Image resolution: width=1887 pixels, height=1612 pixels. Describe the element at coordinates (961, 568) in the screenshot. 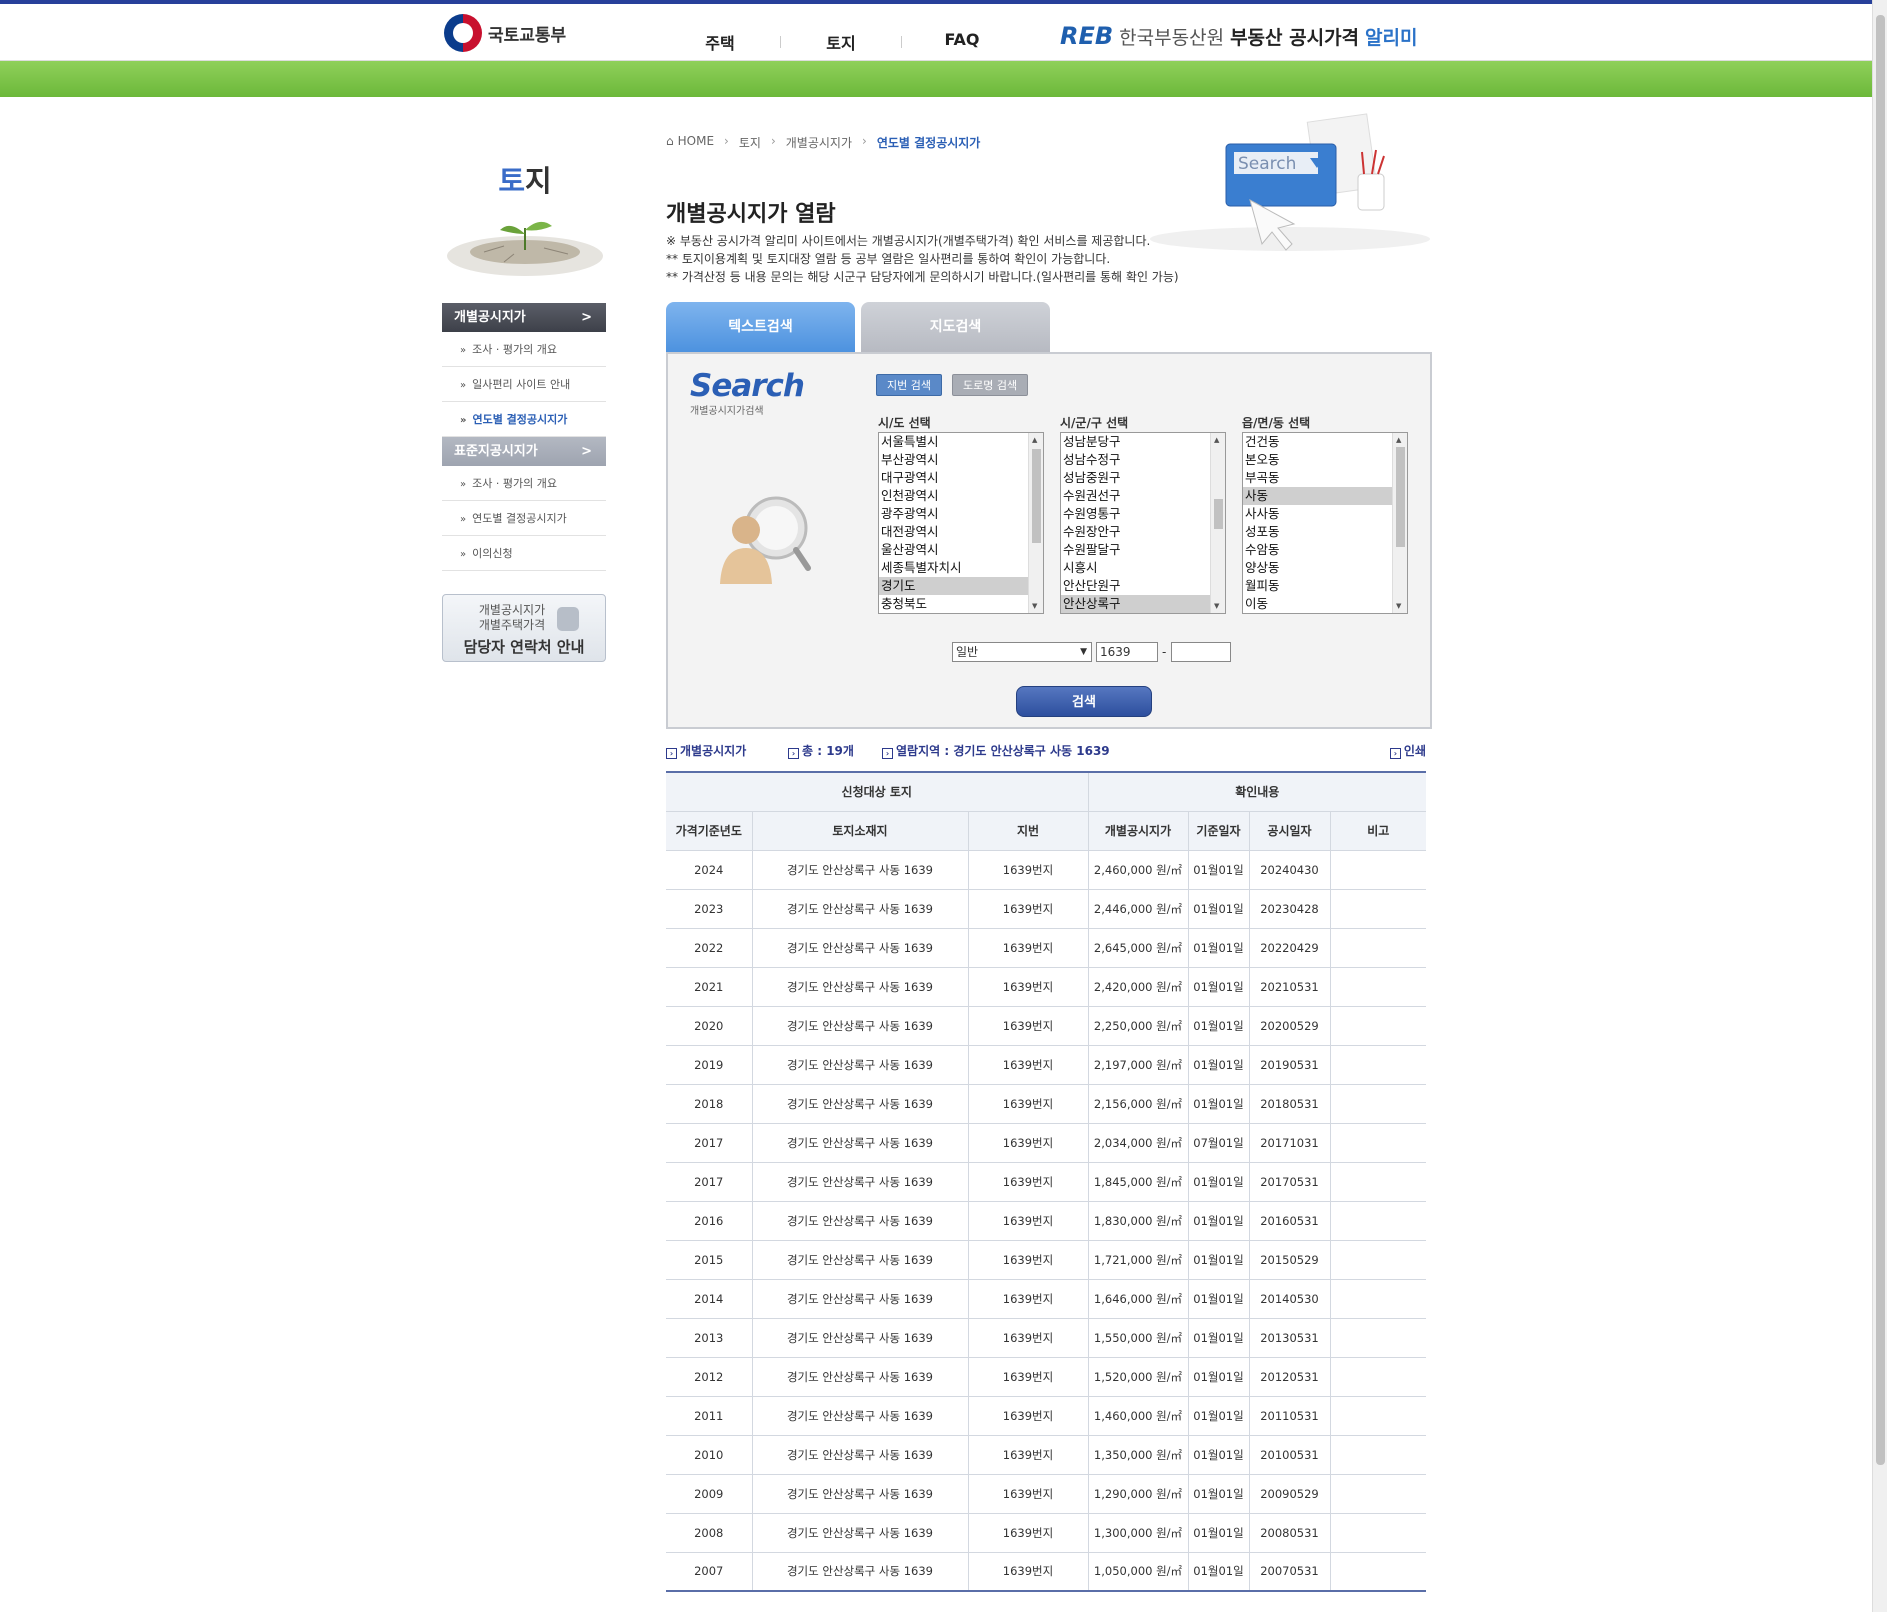

I see `sido-option: 세종특별자치시` at that location.